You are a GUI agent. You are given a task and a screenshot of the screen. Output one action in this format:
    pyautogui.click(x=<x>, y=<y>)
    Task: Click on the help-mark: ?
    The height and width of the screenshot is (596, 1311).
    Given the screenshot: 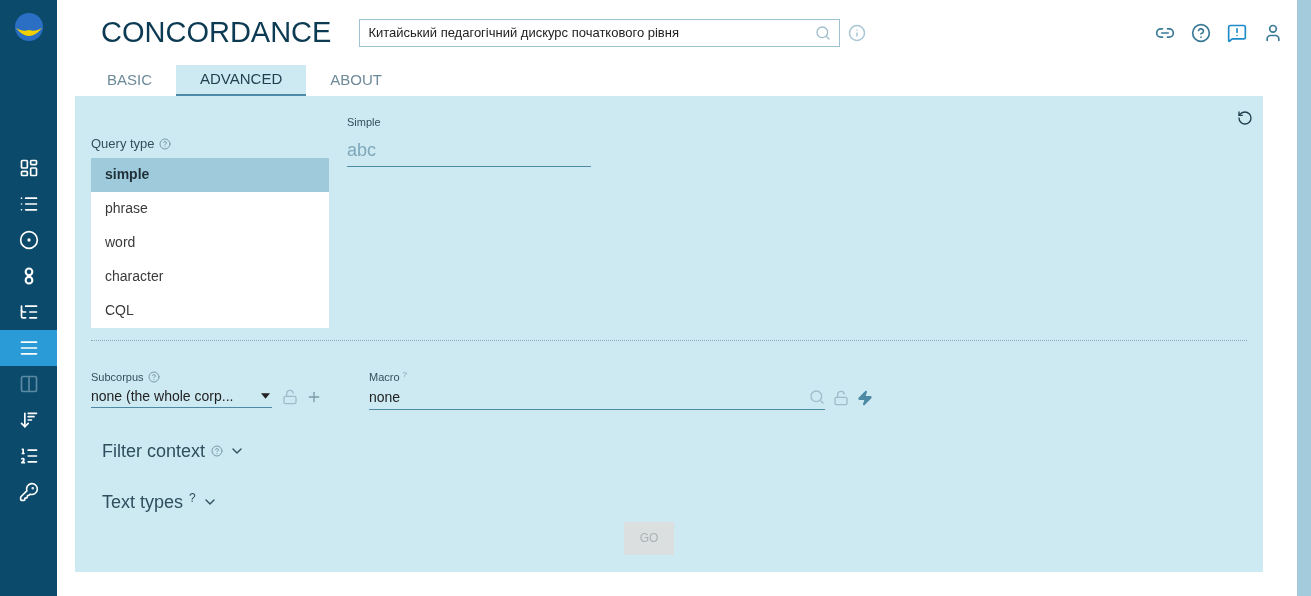 What is the action you would take?
    pyautogui.click(x=192, y=497)
    